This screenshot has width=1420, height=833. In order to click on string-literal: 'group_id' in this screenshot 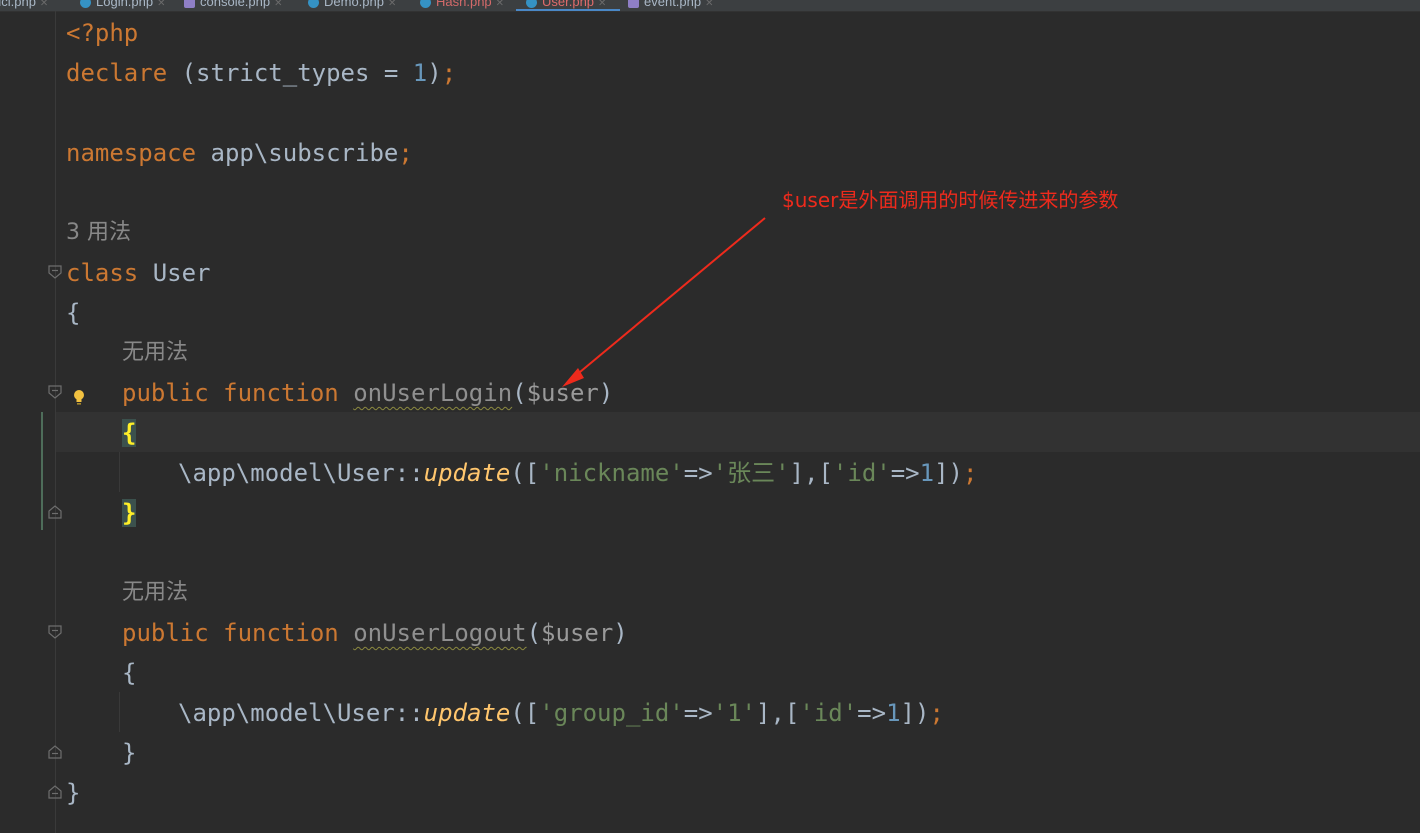, I will do `click(611, 713)`.